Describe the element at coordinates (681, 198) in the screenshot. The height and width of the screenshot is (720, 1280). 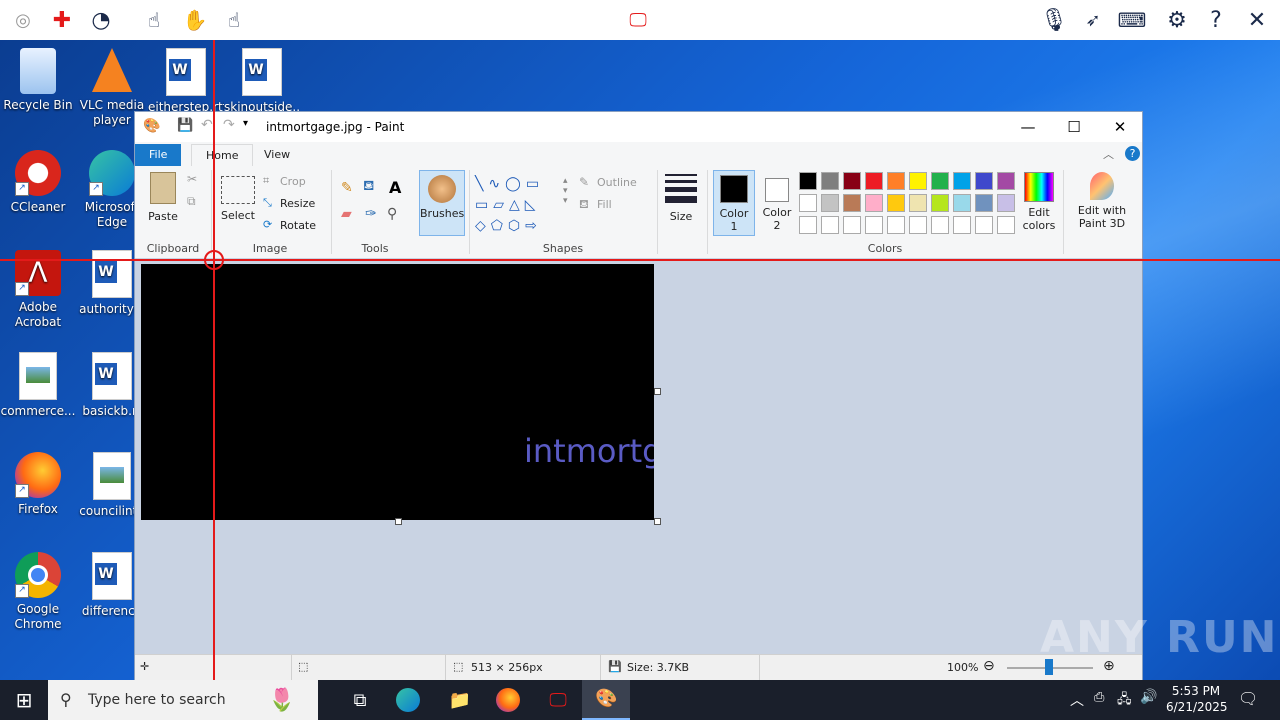
I see `size-button: Size` at that location.